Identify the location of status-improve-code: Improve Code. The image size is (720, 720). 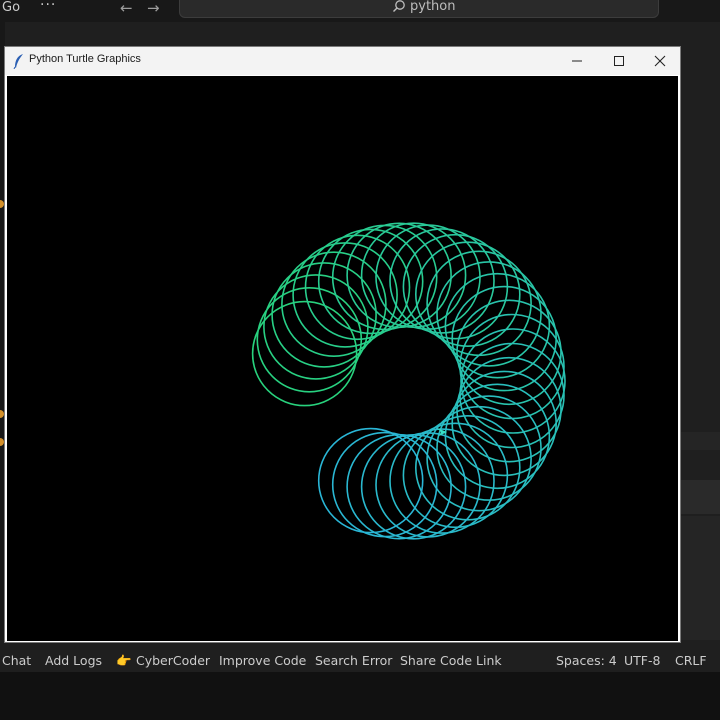
(262, 660).